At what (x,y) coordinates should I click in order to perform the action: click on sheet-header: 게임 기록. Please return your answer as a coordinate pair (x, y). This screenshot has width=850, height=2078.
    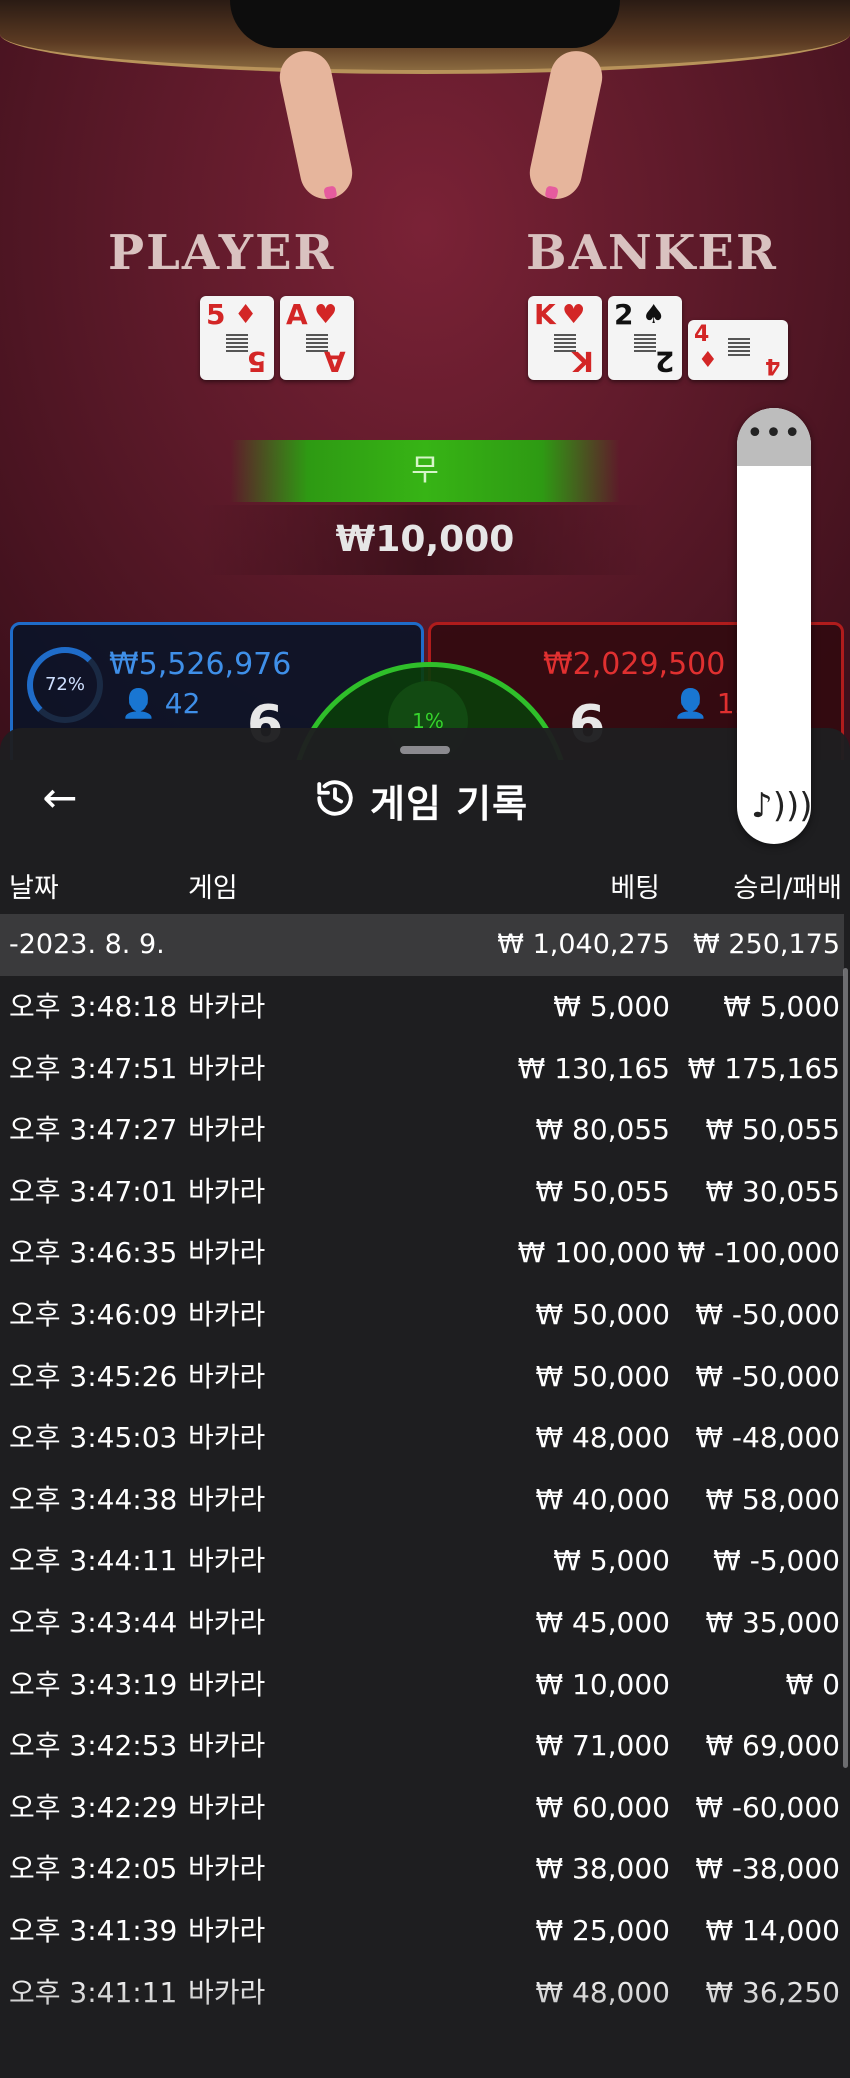
    Looking at the image, I should click on (421, 800).